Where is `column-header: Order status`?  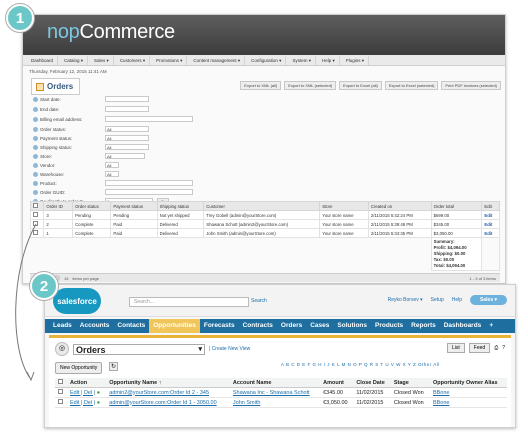 column-header: Order status is located at coordinates (92, 206).